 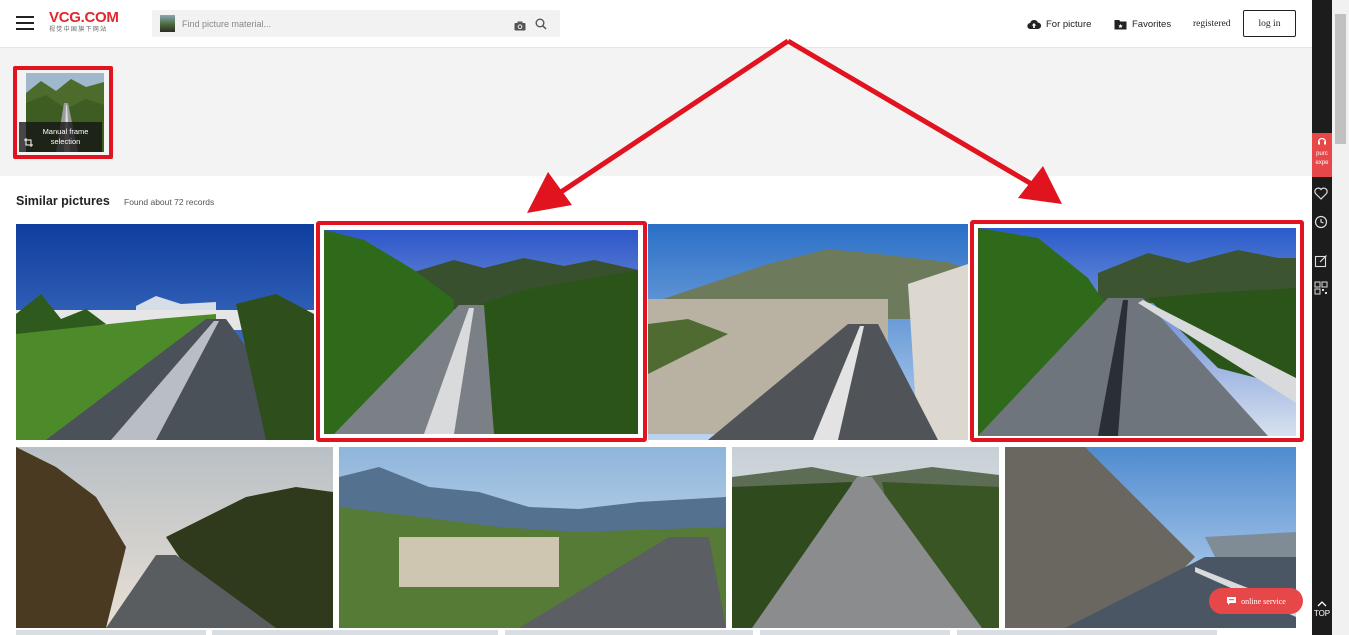 I want to click on purchase-consult-tab: purc expe, so click(x=1322, y=155).